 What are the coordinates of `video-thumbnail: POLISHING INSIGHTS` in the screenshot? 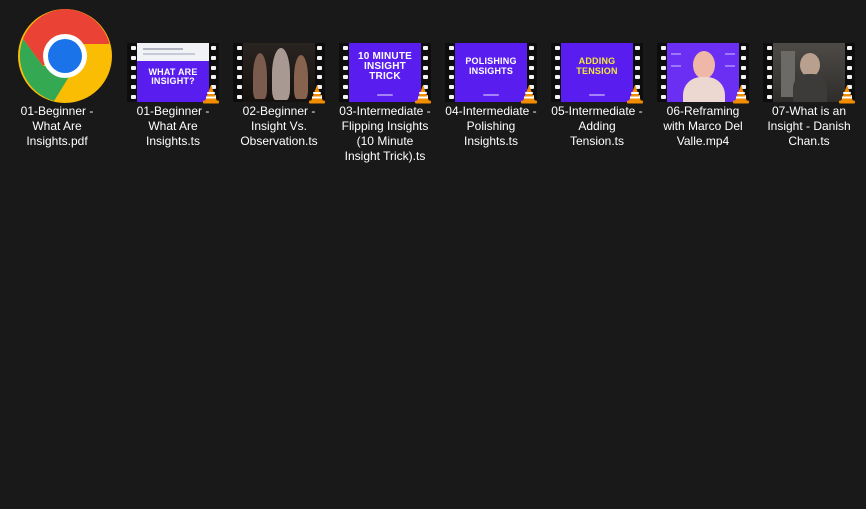 It's located at (491, 73).